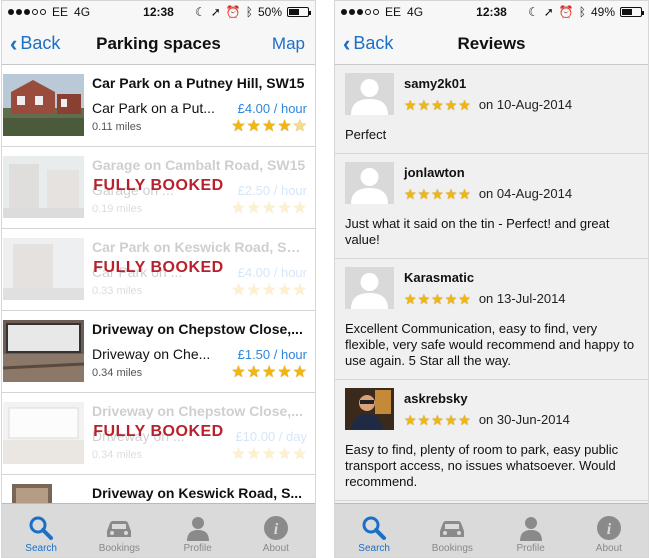 Image resolution: width=650 pixels, height=558 pixels. I want to click on map-button: Map, so click(288, 44).